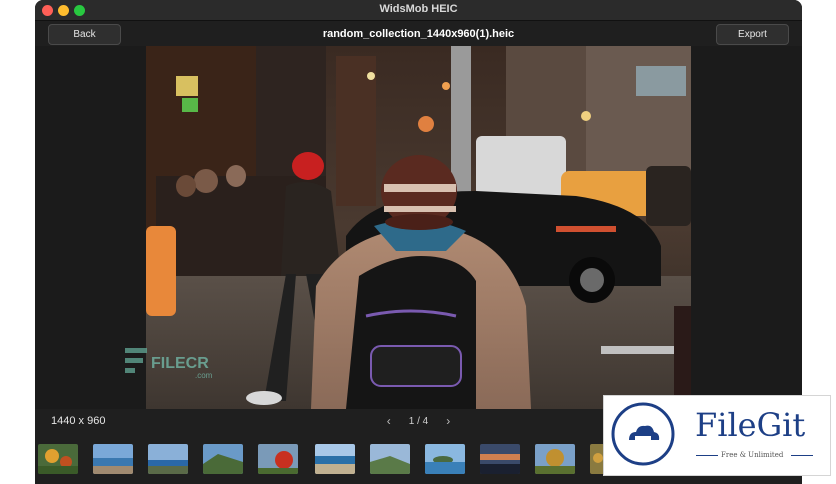  What do you see at coordinates (750, 425) in the screenshot?
I see `filegit-name: FileGit` at bounding box center [750, 425].